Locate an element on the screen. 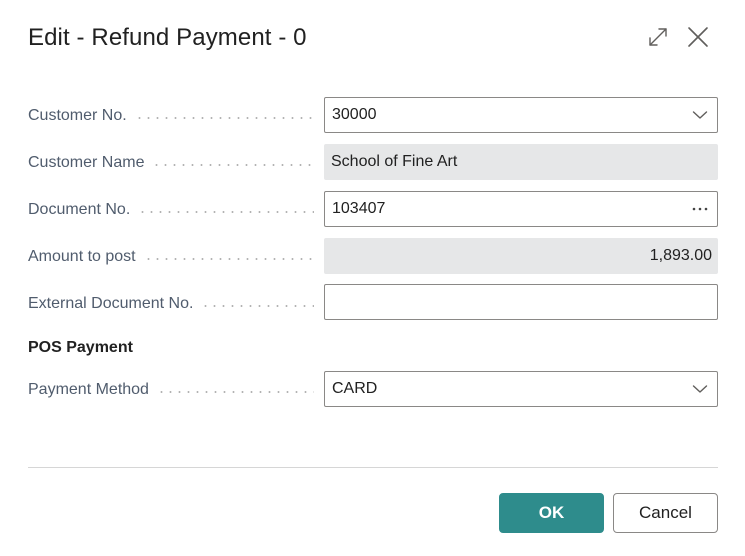  customer-no-label-text: Customer No. is located at coordinates (77, 115).